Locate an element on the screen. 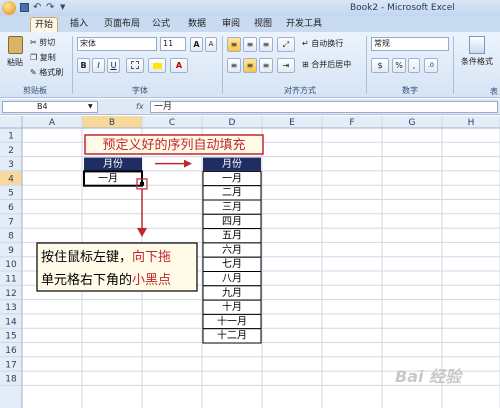 This screenshot has height=408, width=500. month-cell: 三月 is located at coordinates (232, 207).